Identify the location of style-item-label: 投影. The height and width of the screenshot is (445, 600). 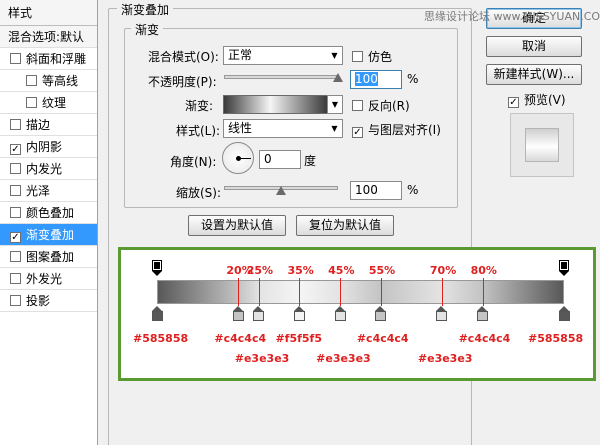
(38, 301).